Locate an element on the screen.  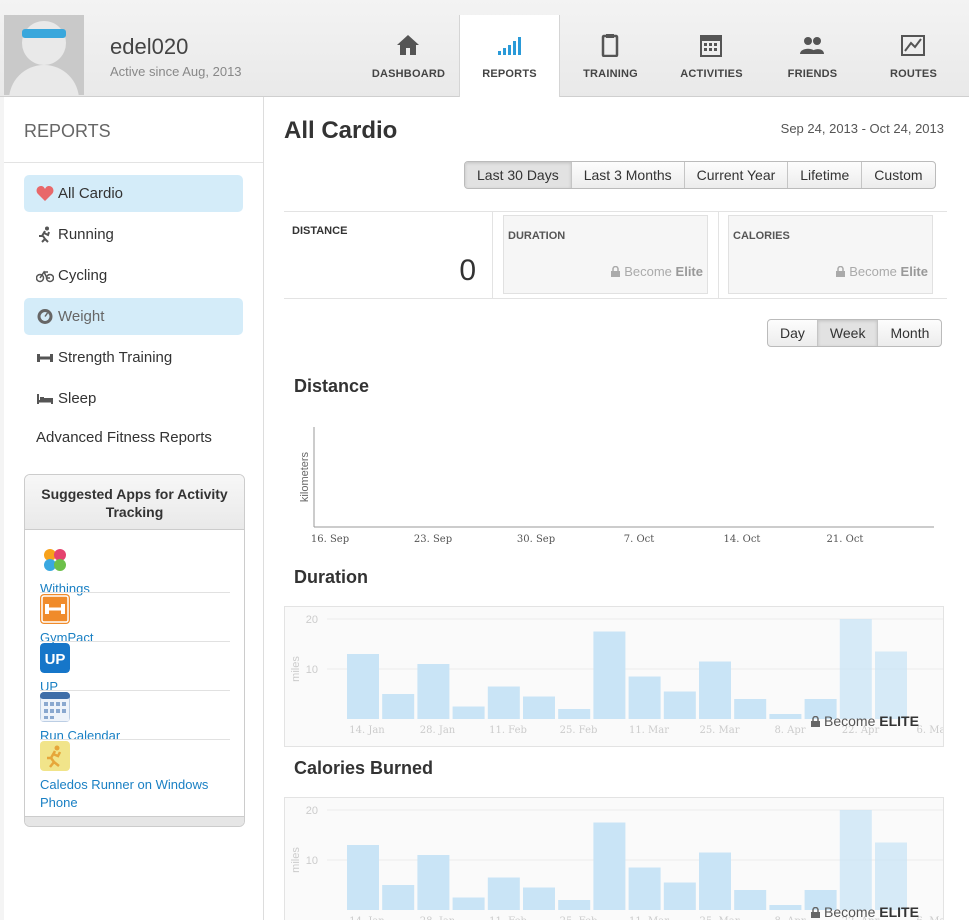
sidebar-item-running: Running is located at coordinates (133, 234).